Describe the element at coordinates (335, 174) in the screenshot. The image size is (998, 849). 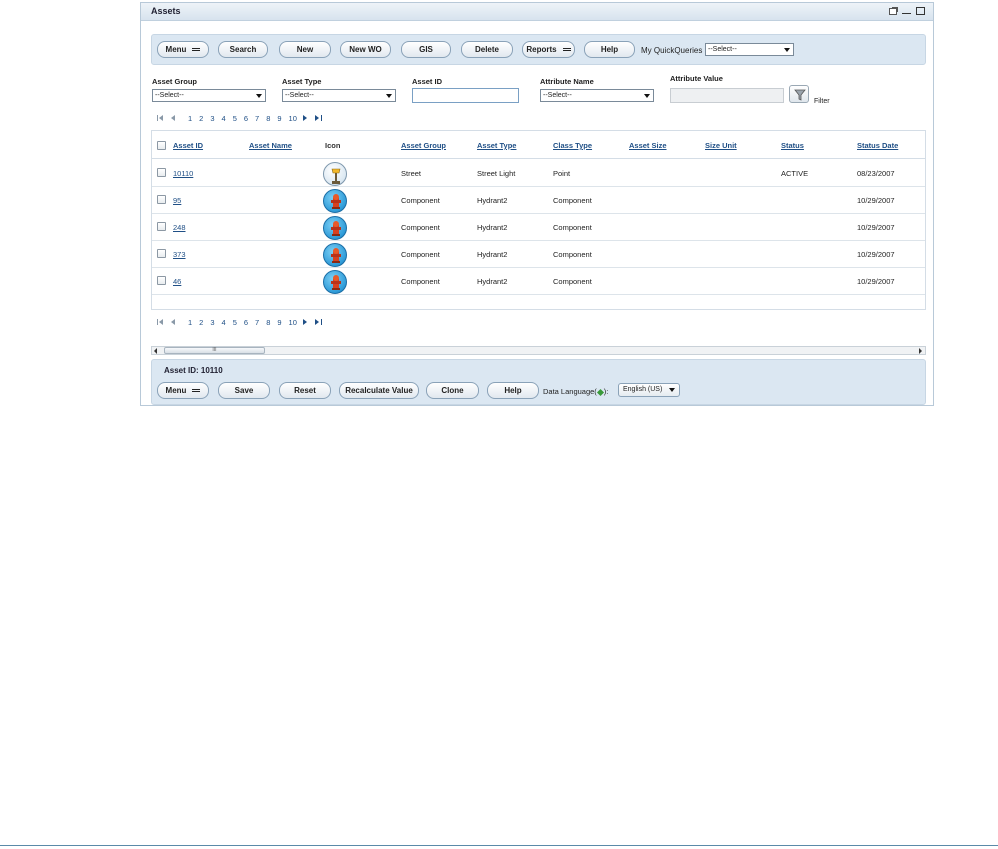
I see `street-light-icon` at that location.